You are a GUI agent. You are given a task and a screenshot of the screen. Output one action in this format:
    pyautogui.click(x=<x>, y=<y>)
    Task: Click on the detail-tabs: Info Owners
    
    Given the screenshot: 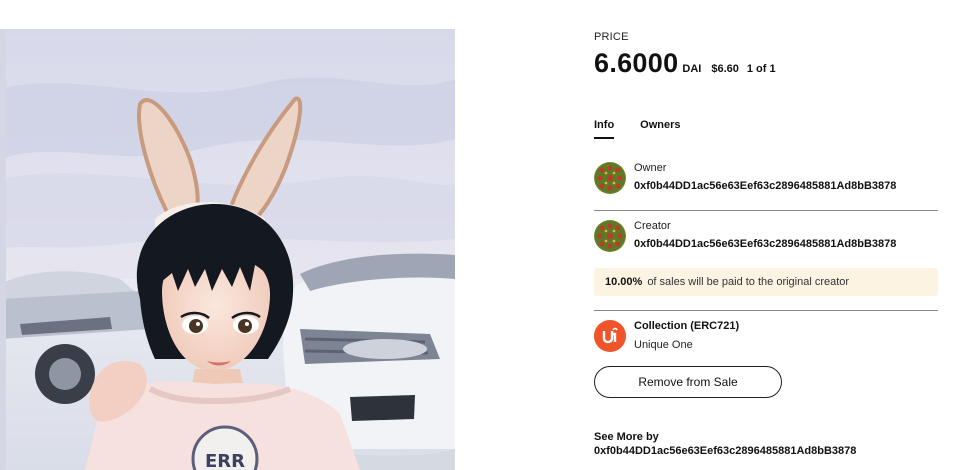 What is the action you would take?
    pyautogui.click(x=650, y=129)
    